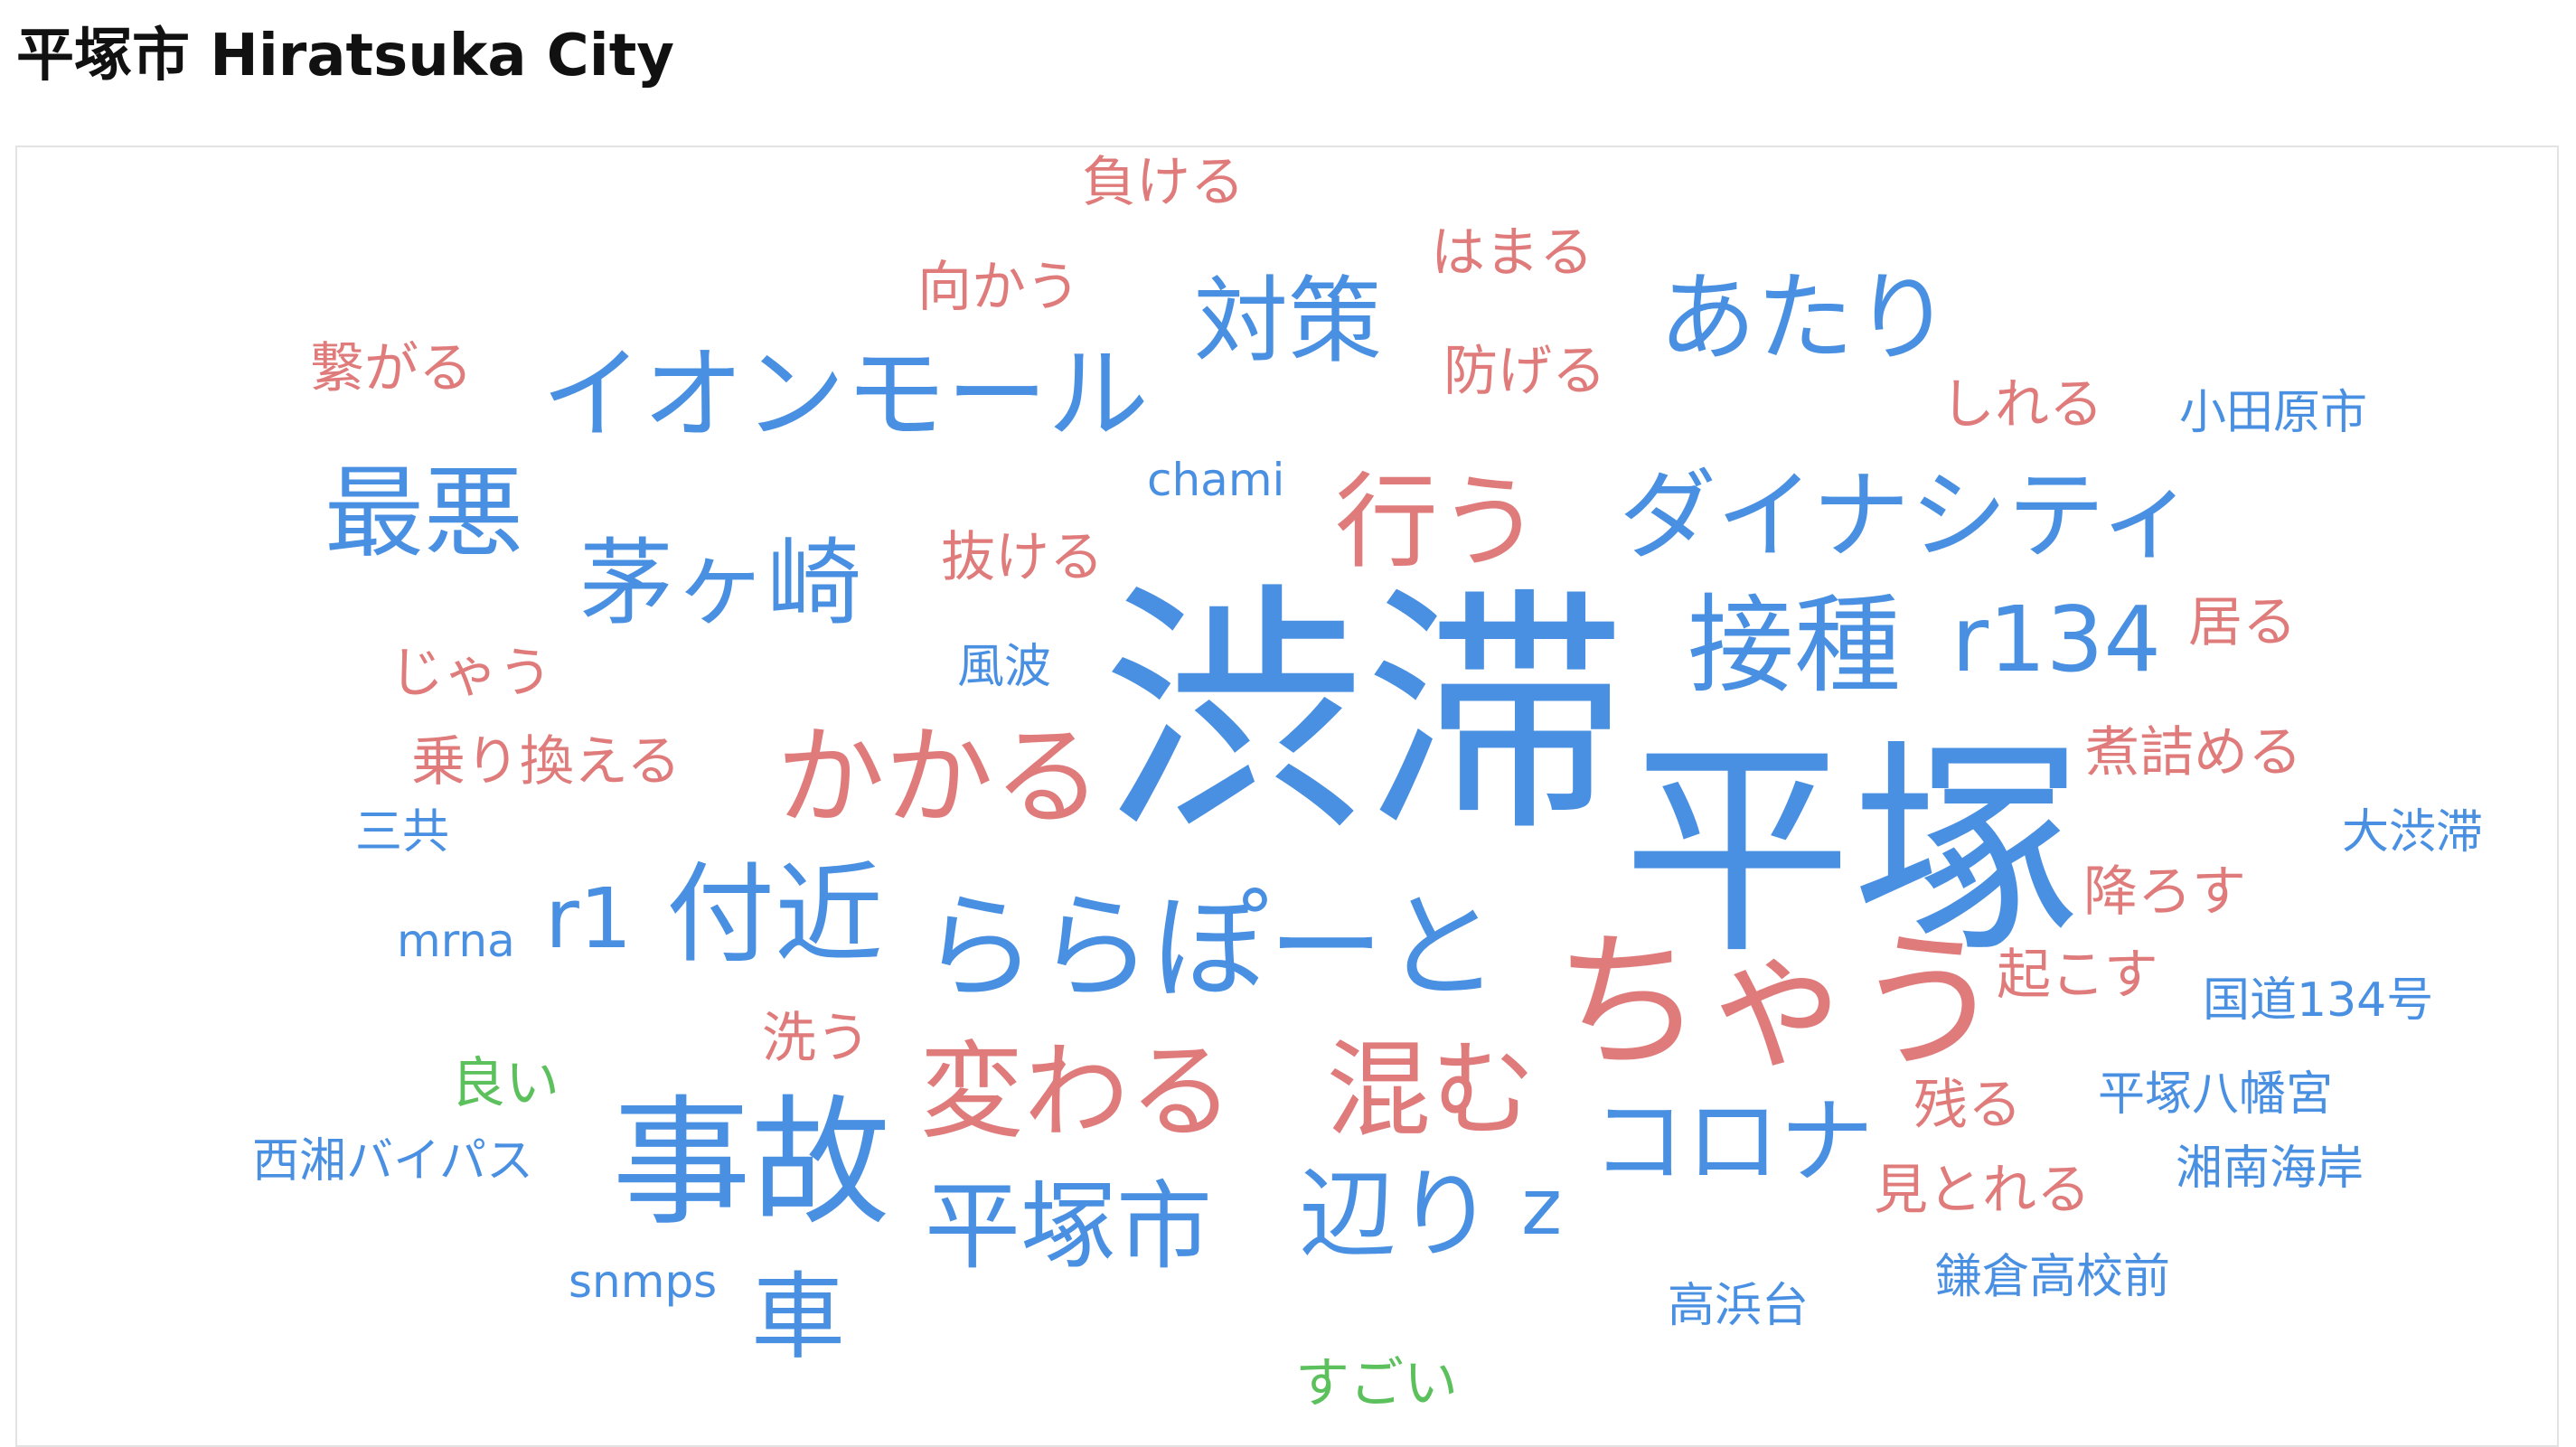  What do you see at coordinates (2022, 405) in the screenshot?
I see `cloud-word: しれる` at bounding box center [2022, 405].